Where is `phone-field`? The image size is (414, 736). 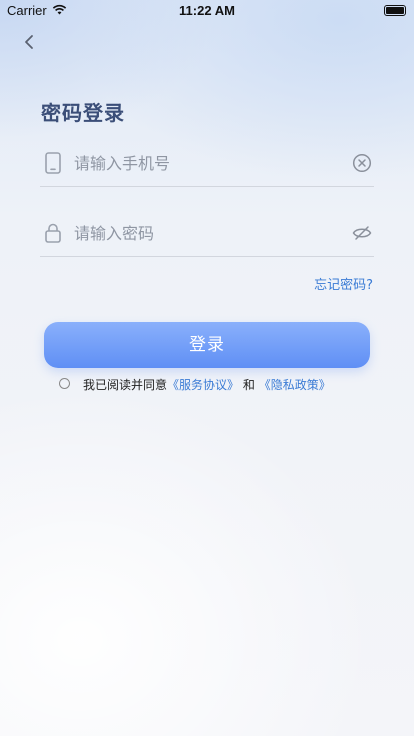 phone-field is located at coordinates (207, 164).